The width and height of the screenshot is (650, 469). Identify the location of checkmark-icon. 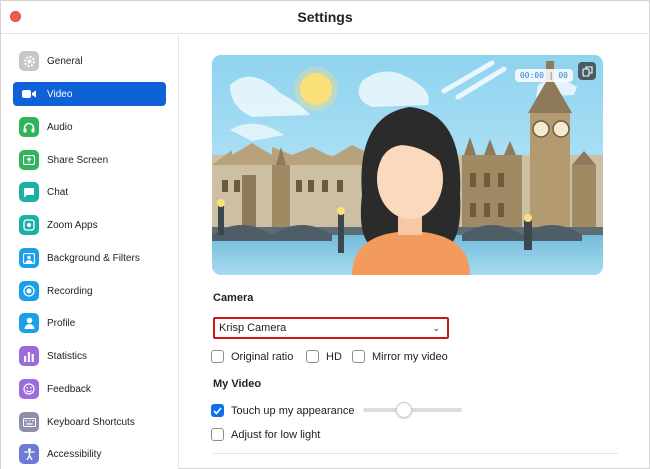
(217, 410).